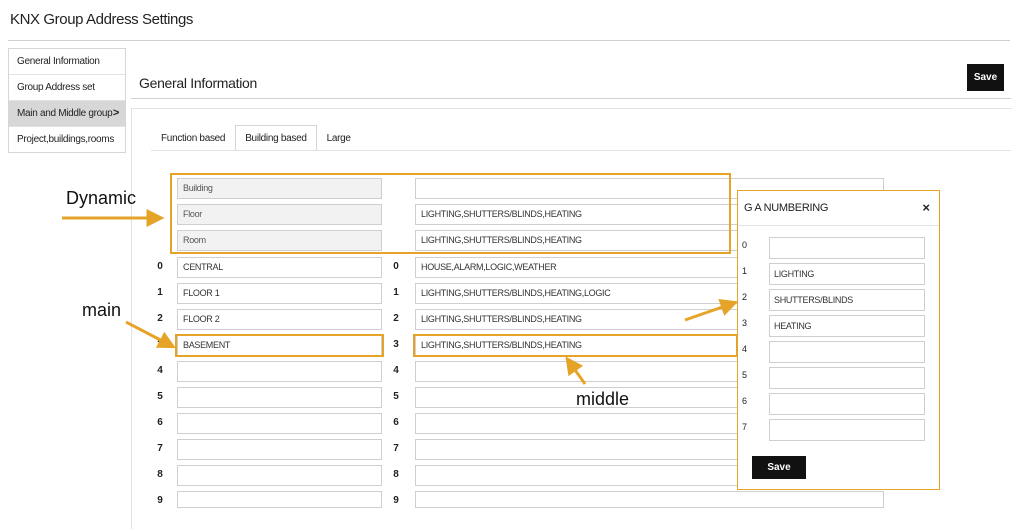  Describe the element at coordinates (101, 198) in the screenshot. I see `callout-dynamic: Dynamic` at that location.